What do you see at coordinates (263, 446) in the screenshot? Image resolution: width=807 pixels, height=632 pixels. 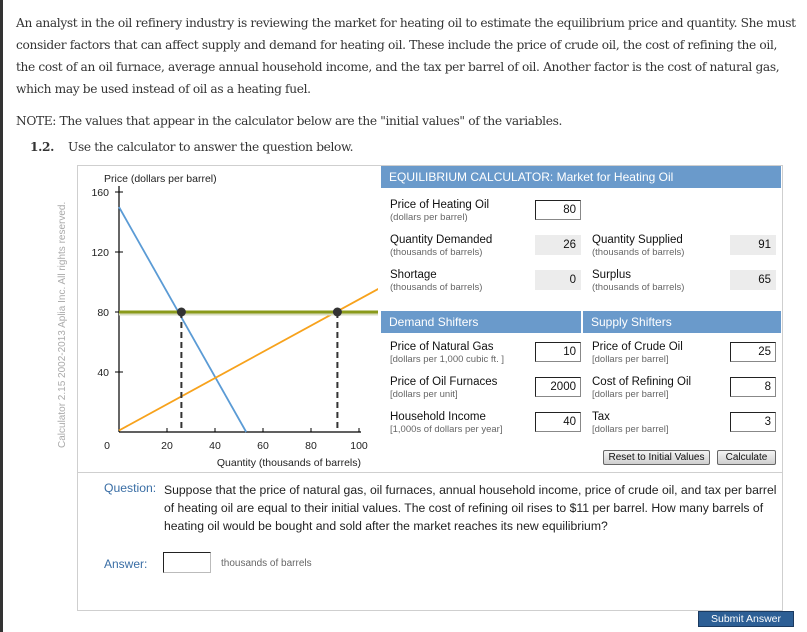 I see `x-tick-label: 60` at bounding box center [263, 446].